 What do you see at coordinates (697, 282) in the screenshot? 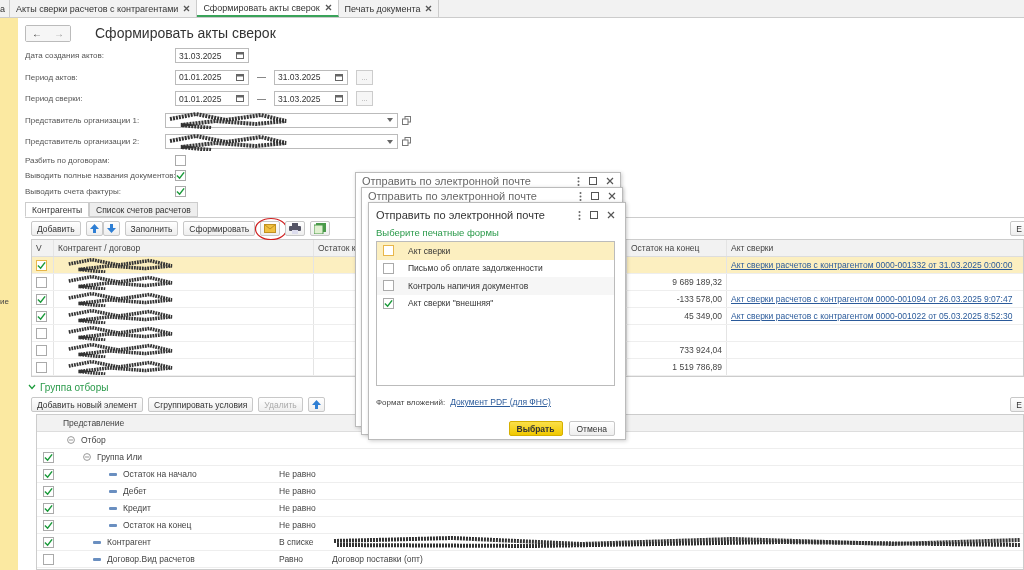
I see `table-cell: 9 689 189,32` at bounding box center [697, 282].